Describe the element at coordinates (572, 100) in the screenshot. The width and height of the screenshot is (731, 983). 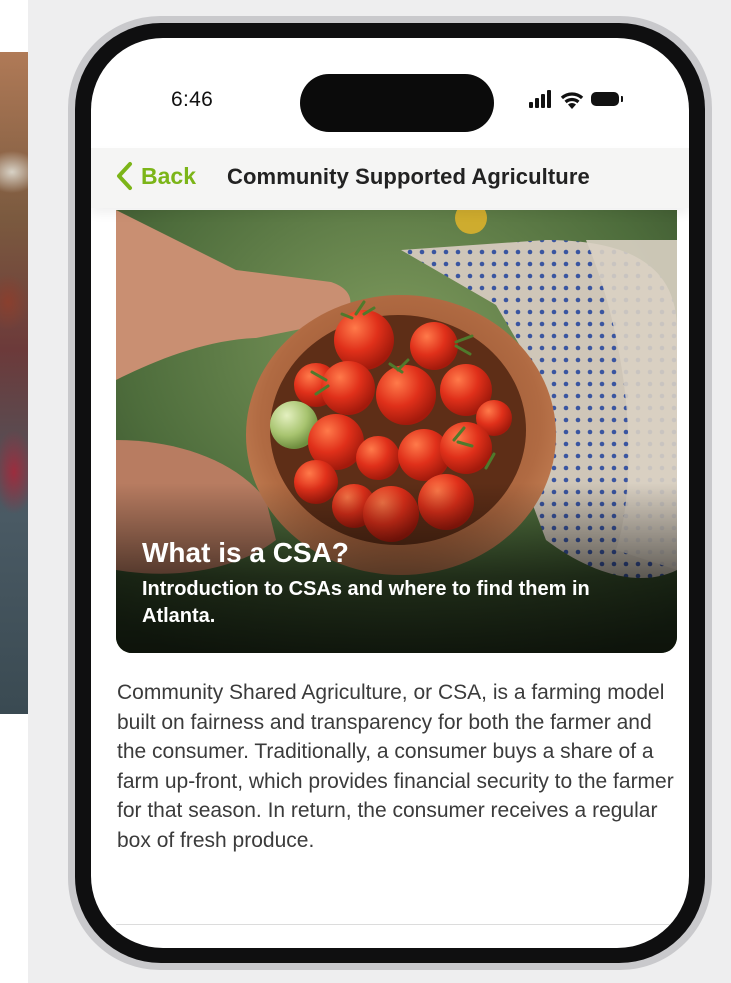
I see `wifi-icon` at that location.